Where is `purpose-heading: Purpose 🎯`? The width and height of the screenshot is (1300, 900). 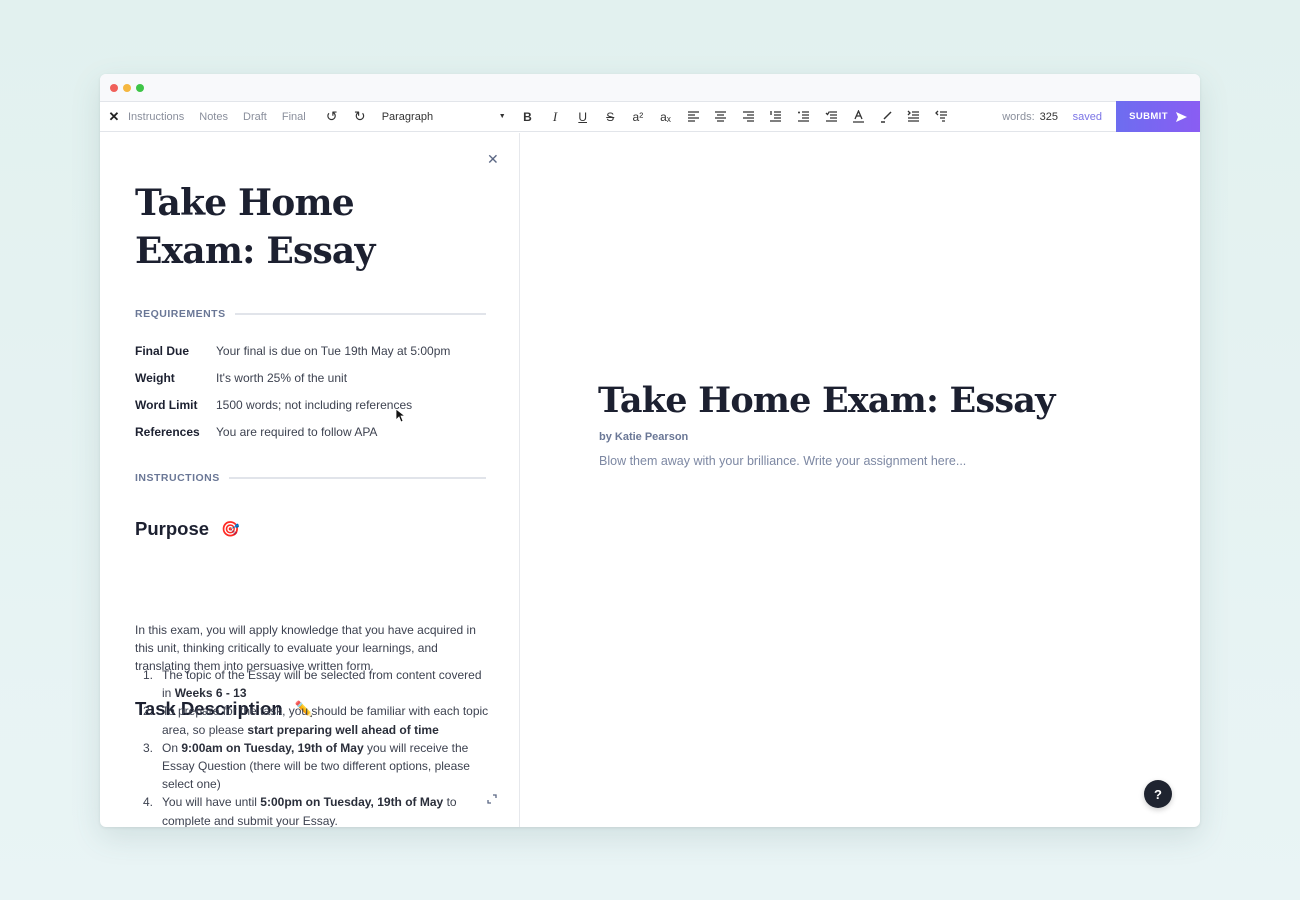 purpose-heading: Purpose 🎯 is located at coordinates (187, 529).